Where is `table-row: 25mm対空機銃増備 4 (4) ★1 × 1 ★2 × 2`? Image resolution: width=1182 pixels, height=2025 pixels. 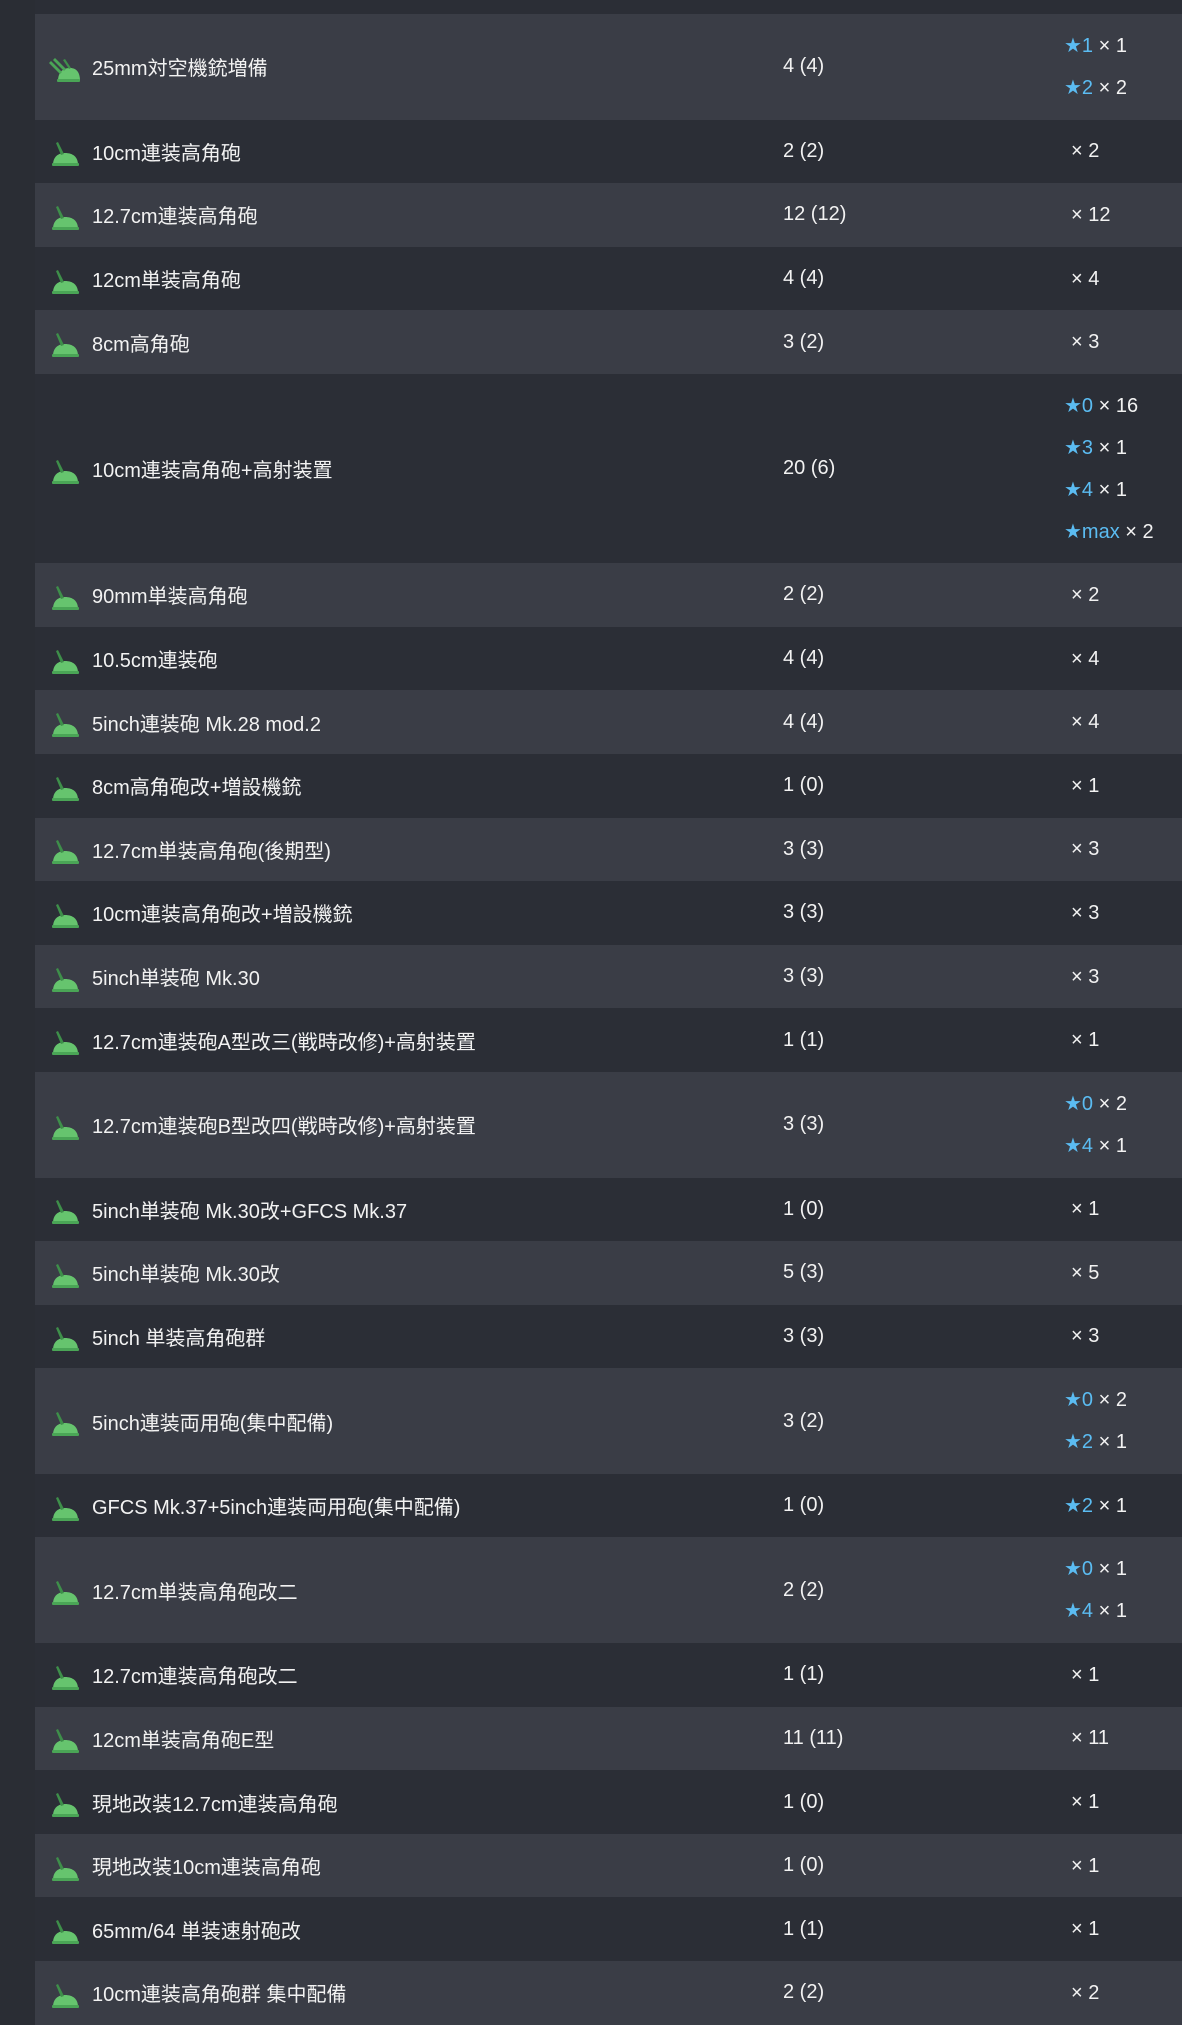
table-row: 25mm対空機銃増備 4 (4) ★1 × 1 ★2 × 2 is located at coordinates (608, 67).